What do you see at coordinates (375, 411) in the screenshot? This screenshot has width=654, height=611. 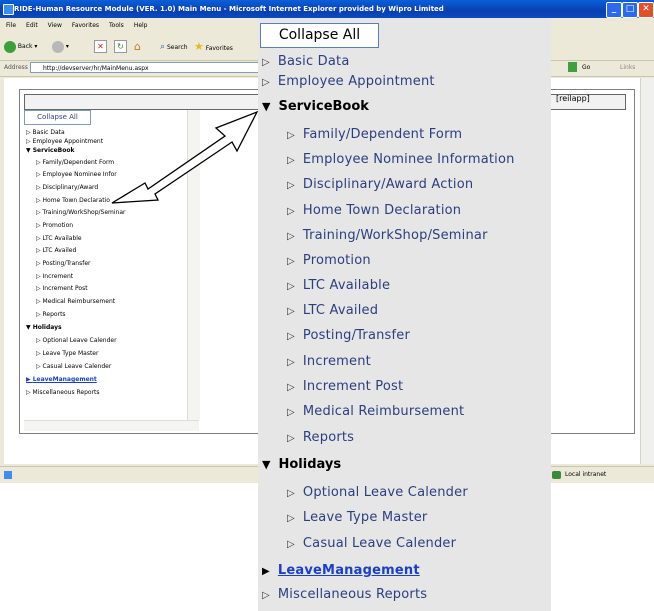 I see `servicebook-item: ▷ Medical Reimbursement` at bounding box center [375, 411].